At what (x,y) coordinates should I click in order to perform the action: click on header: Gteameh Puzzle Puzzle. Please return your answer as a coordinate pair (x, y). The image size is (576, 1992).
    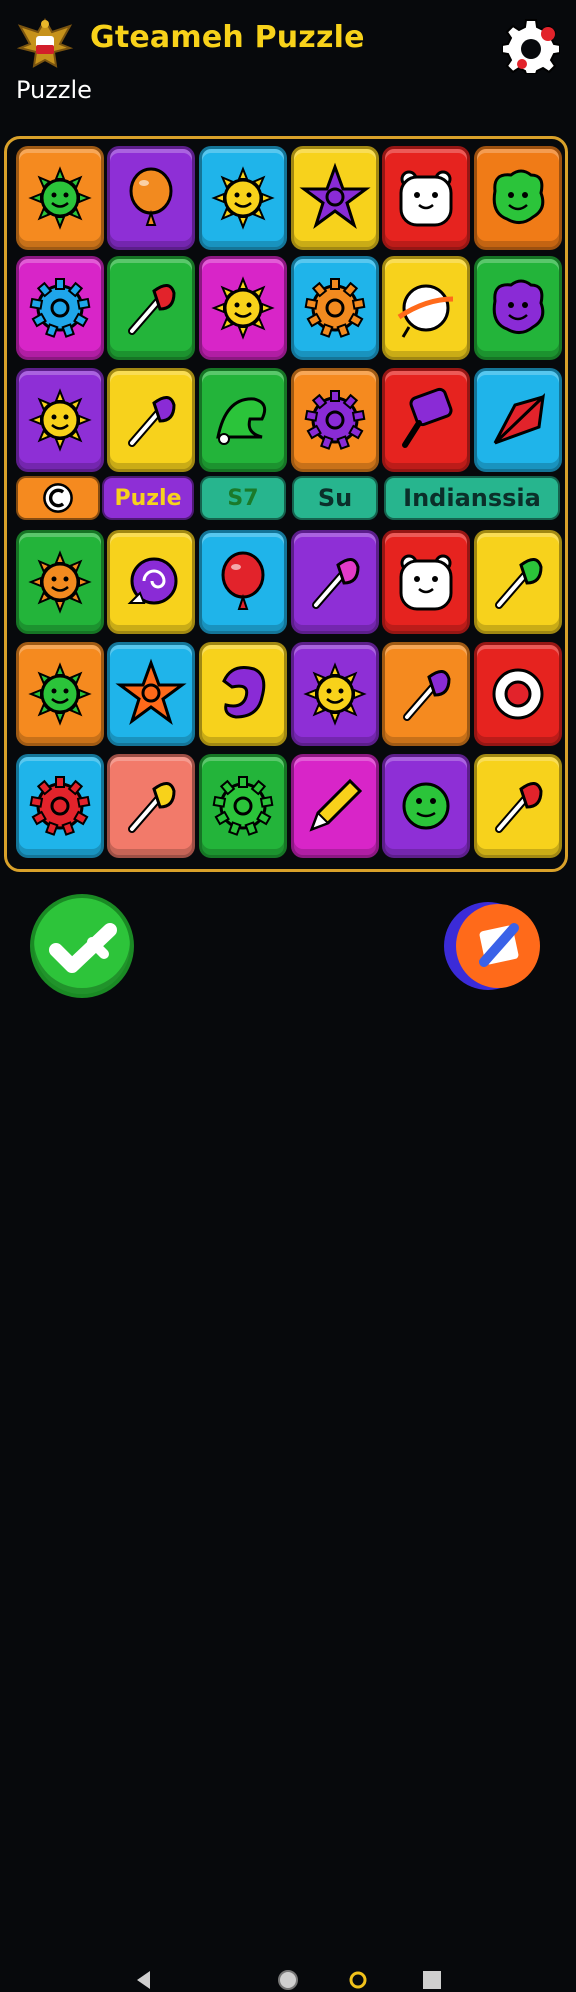
    Looking at the image, I should click on (288, 60).